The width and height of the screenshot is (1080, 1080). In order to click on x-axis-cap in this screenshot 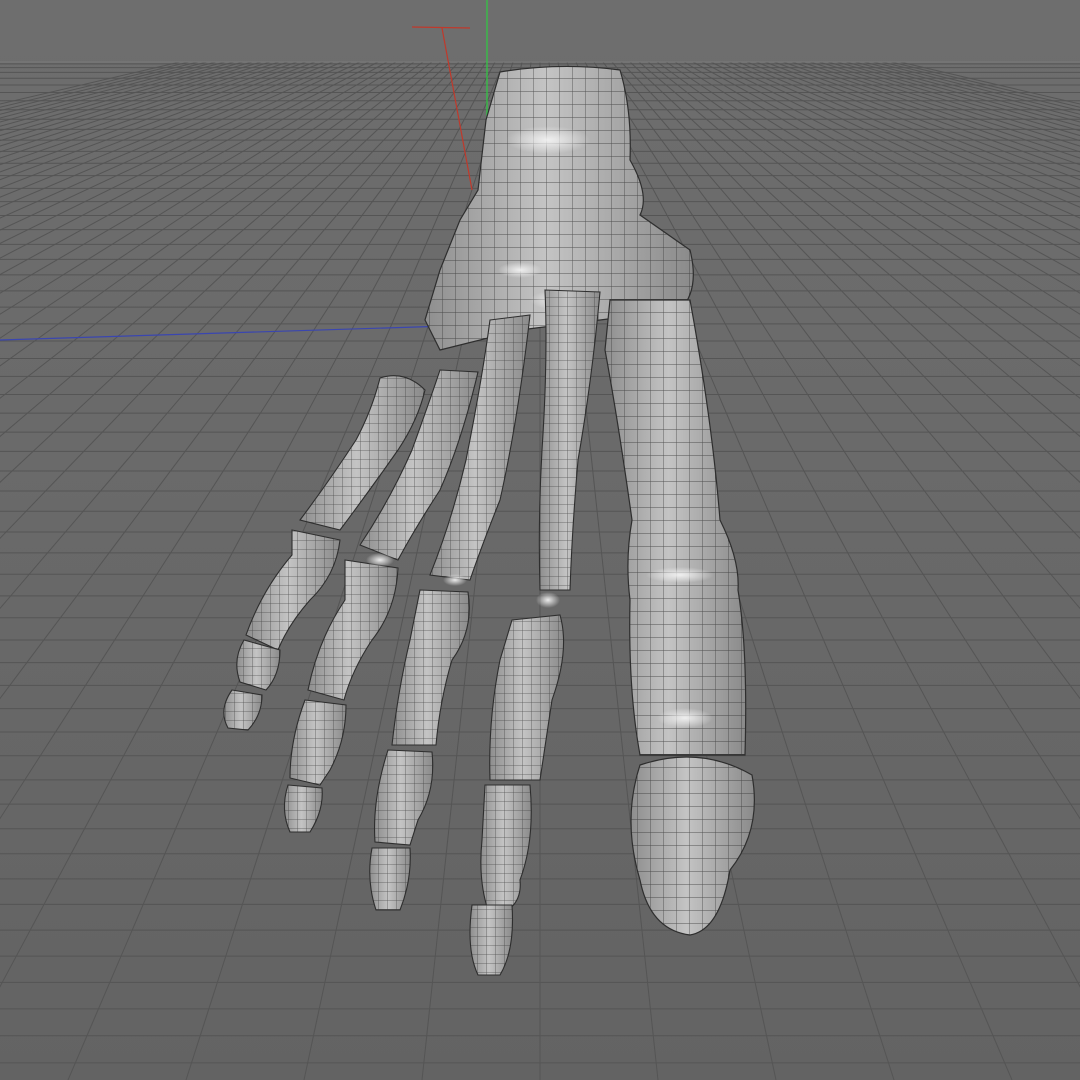, I will do `click(441, 27)`.